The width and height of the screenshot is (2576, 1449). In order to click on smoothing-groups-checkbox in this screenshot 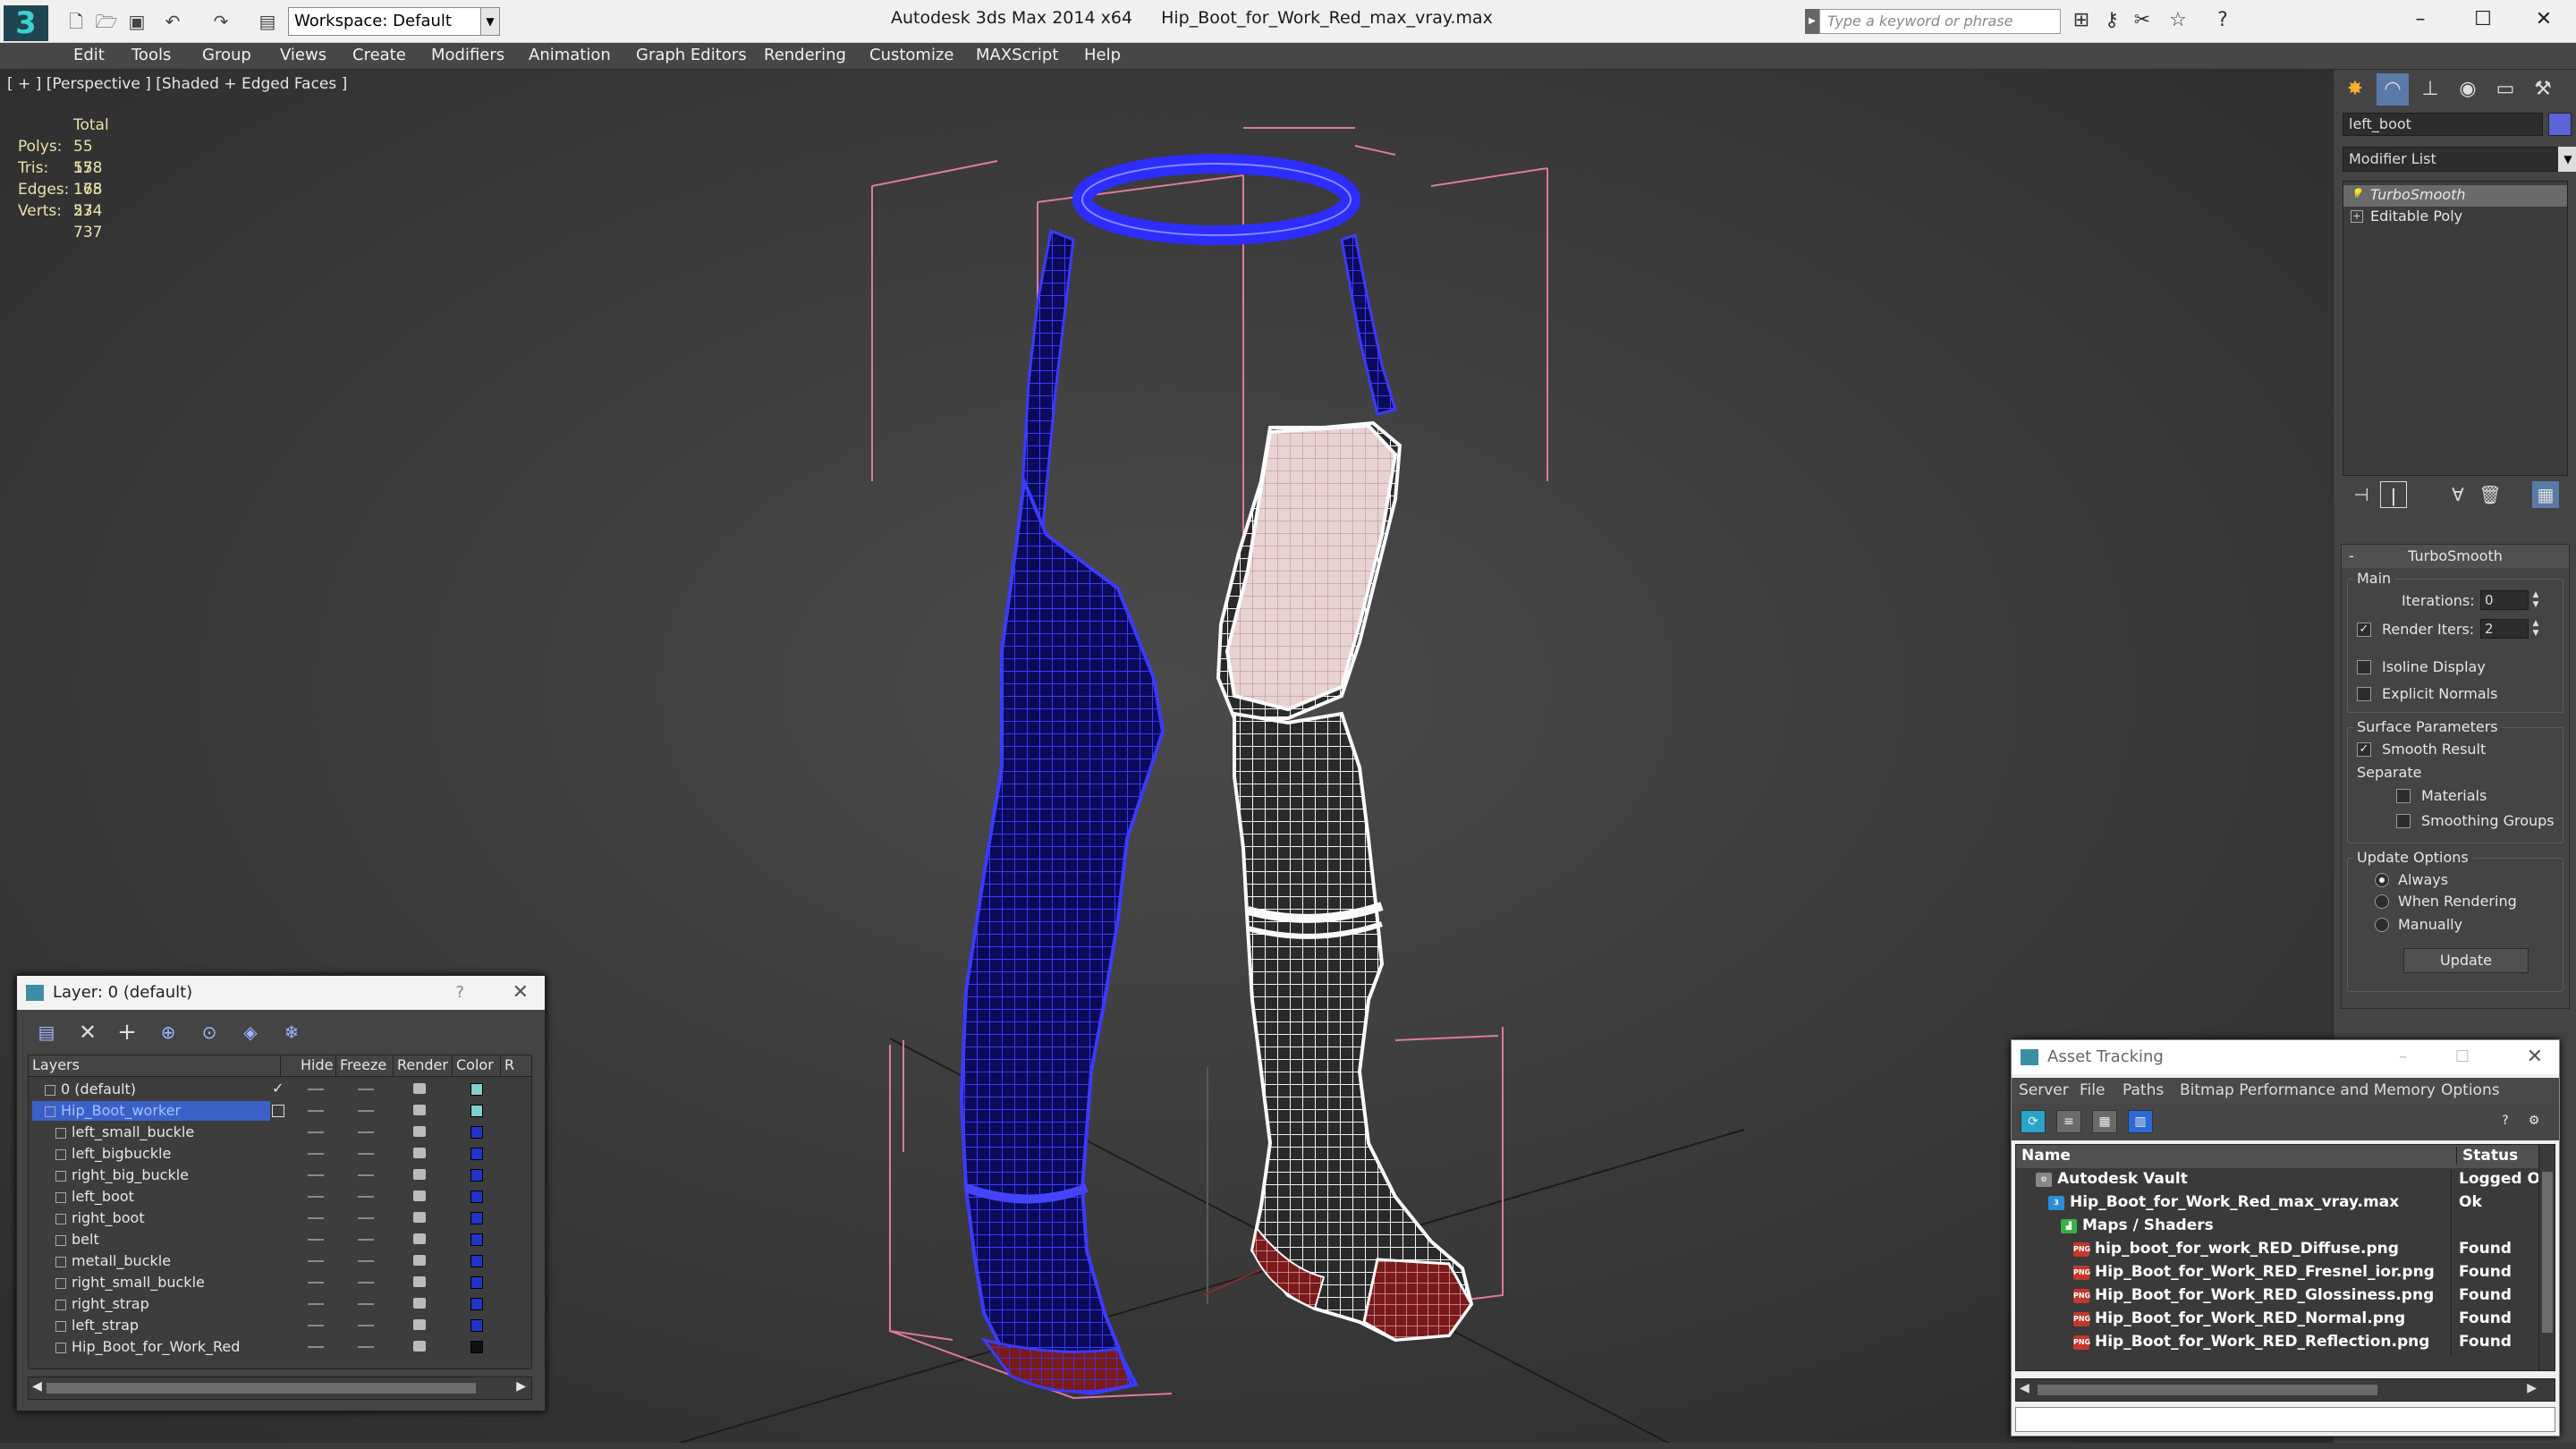, I will do `click(2403, 821)`.